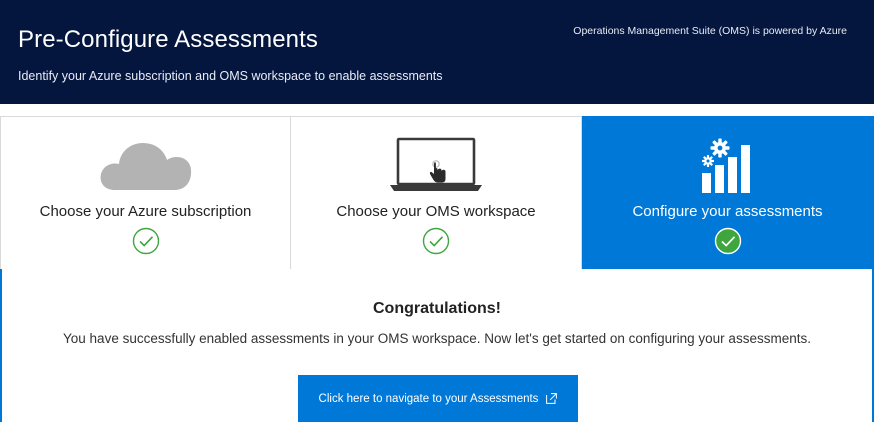 The width and height of the screenshot is (874, 422). I want to click on laptop-touch-icon, so click(436, 164).